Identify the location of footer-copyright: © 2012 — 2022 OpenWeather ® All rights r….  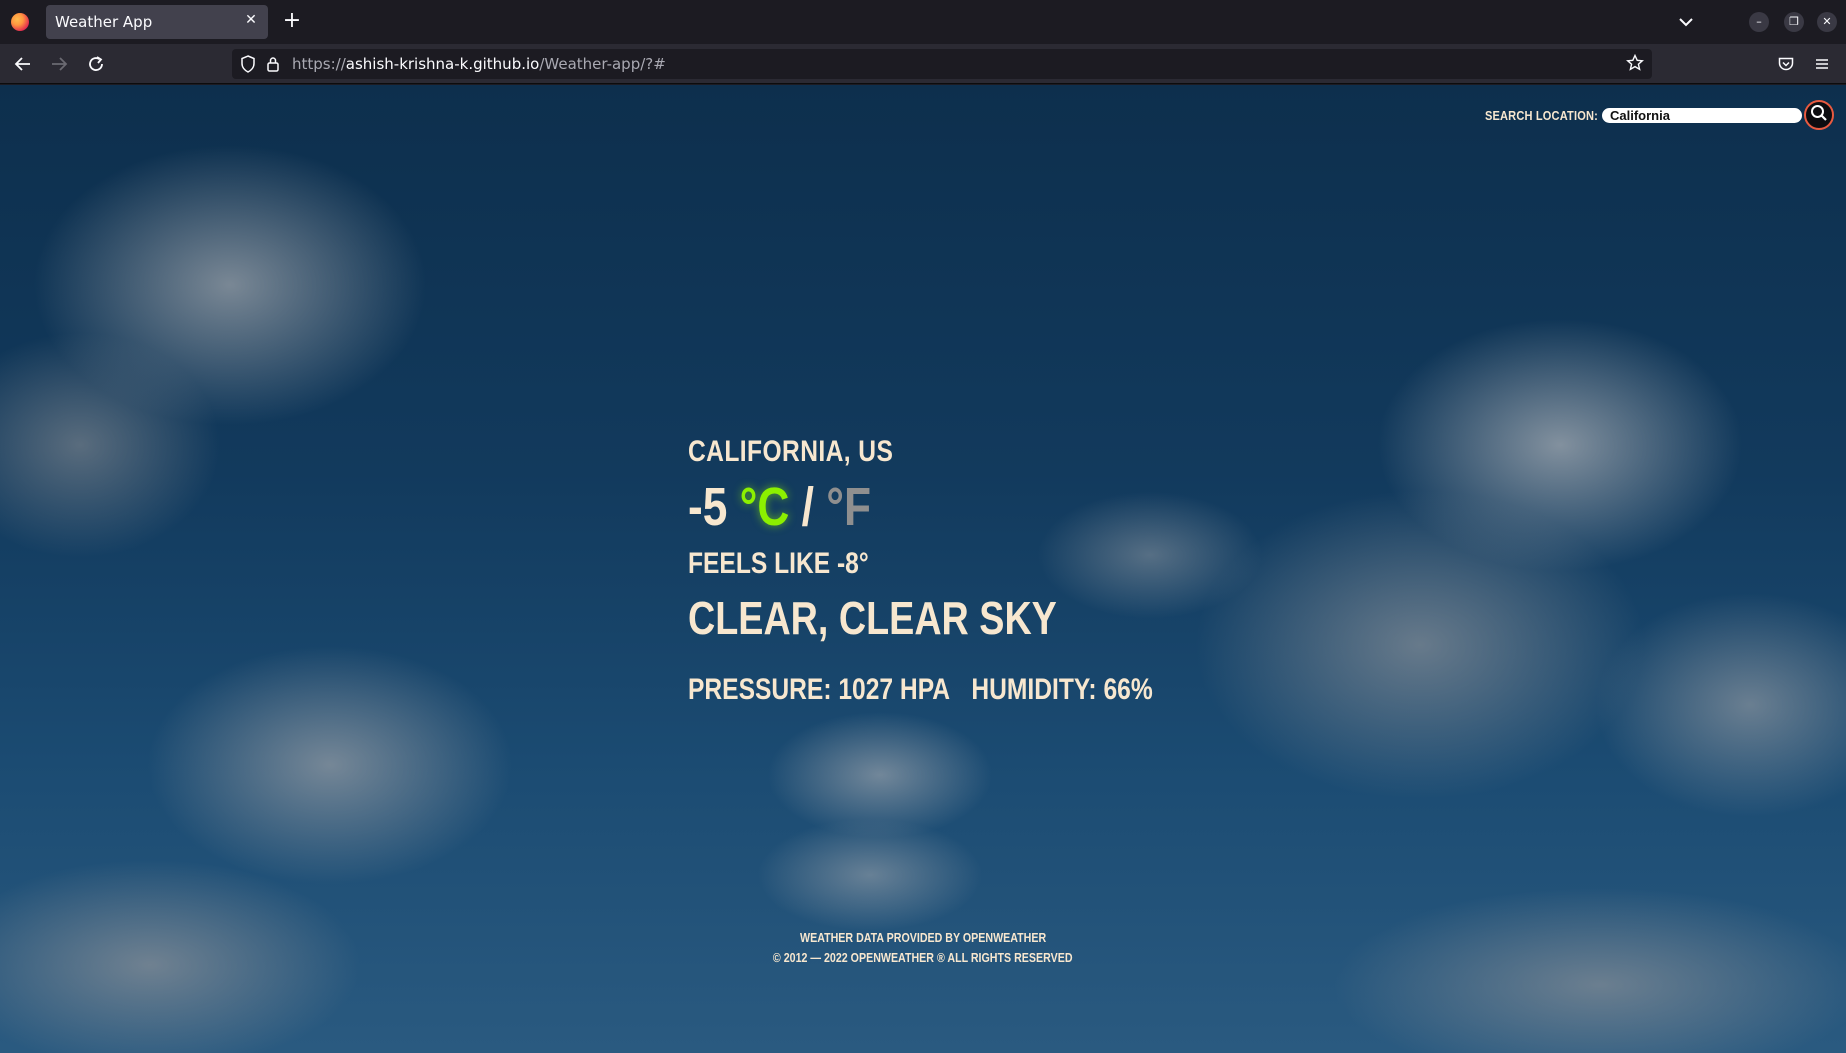
(923, 957).